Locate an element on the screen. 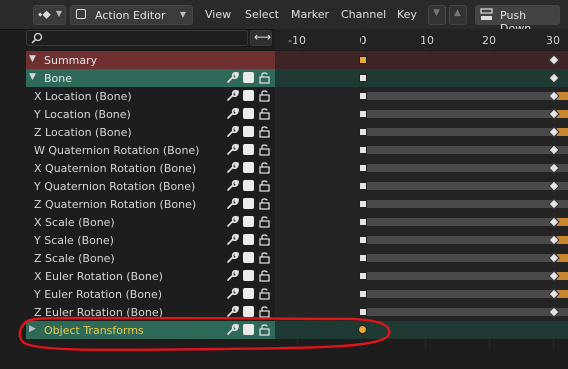 This screenshot has width=568, height=369. fcurve-channel: Y Euler Rotation (Bone) is located at coordinates (150, 294).